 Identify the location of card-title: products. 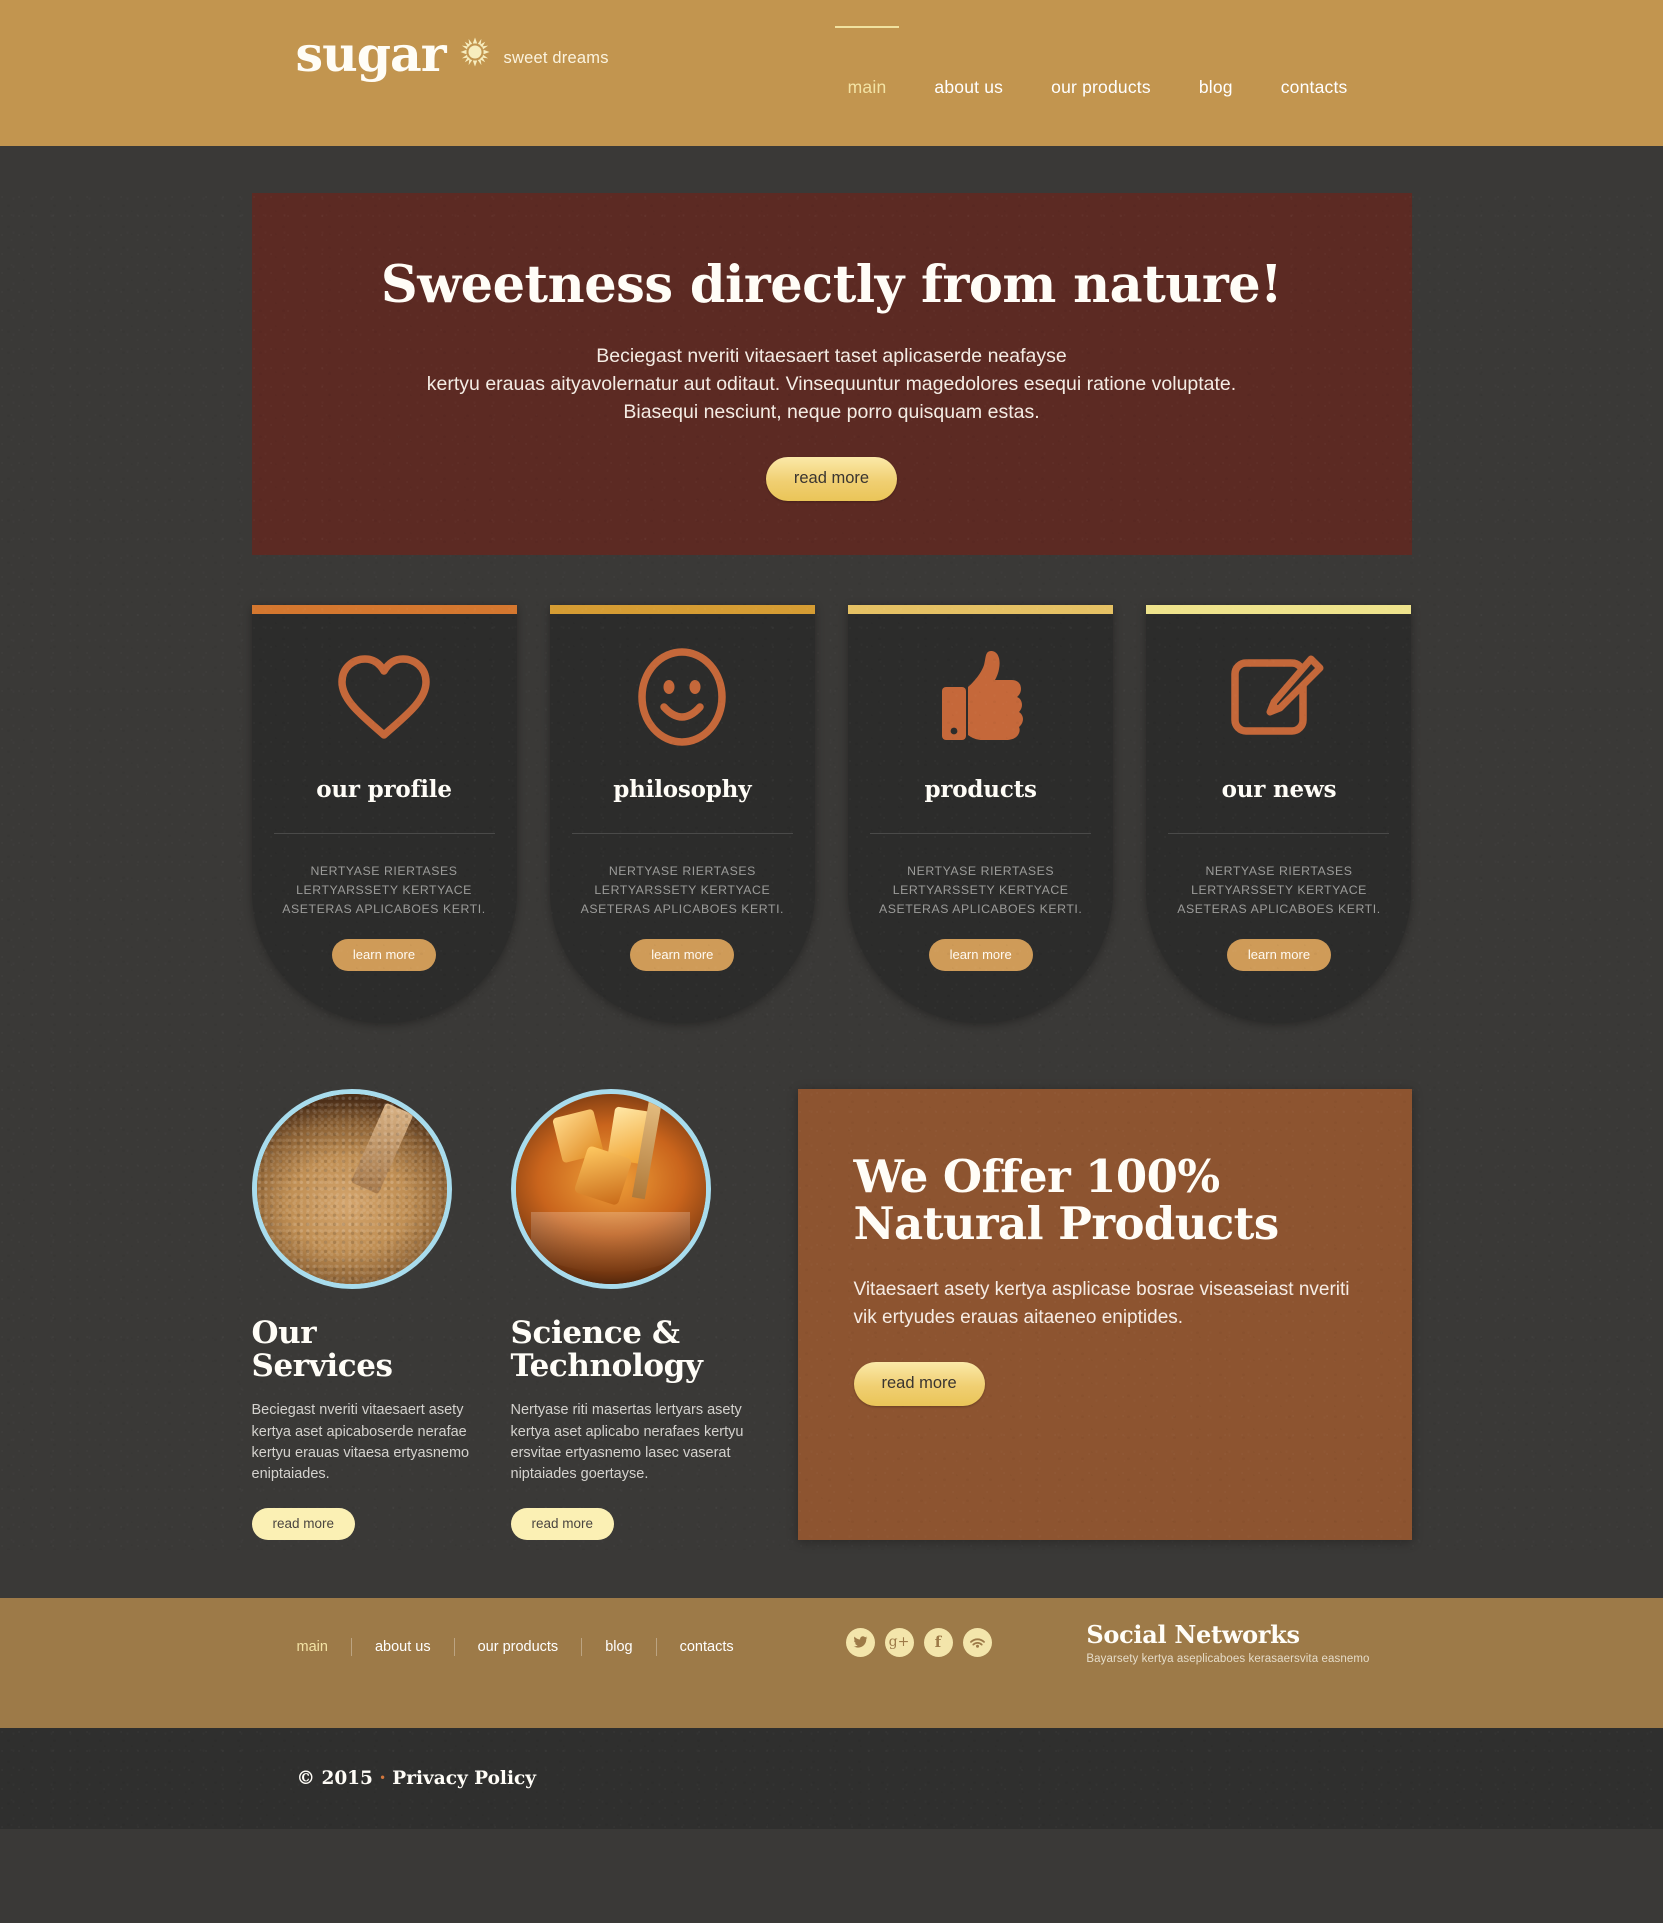
(980, 789).